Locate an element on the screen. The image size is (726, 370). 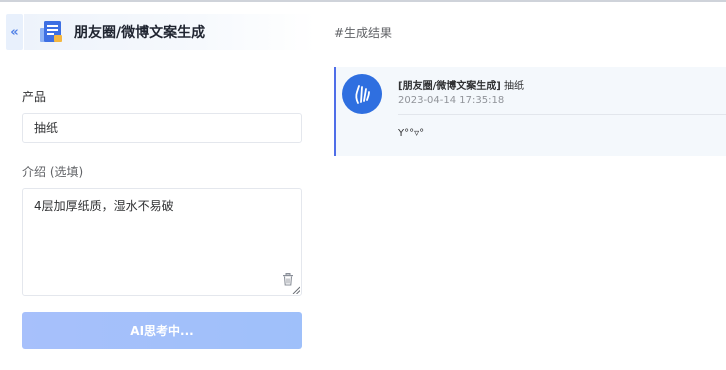
product-label: 产品 is located at coordinates (34, 97).